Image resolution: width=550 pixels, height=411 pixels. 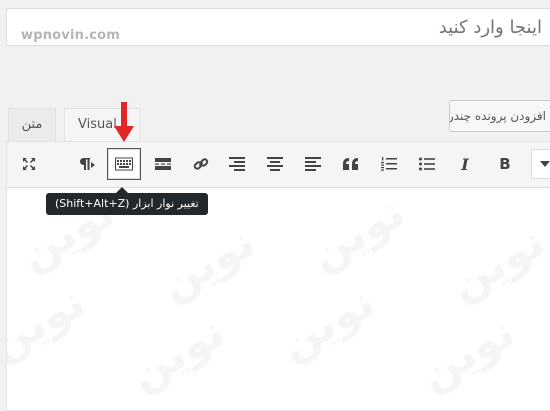 I want to click on bold-icon: B, so click(x=505, y=164).